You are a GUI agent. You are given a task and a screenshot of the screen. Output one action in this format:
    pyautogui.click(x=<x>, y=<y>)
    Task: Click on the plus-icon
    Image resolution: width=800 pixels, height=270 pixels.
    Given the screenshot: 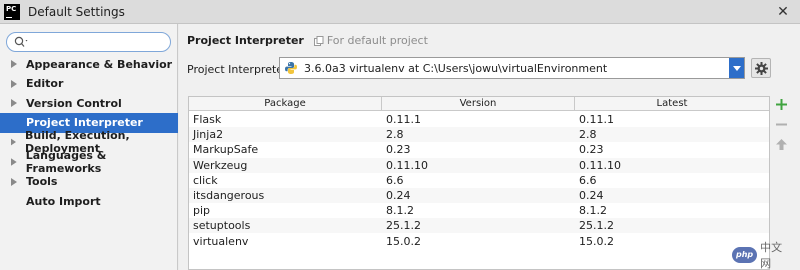 What is the action you would take?
    pyautogui.click(x=781, y=104)
    